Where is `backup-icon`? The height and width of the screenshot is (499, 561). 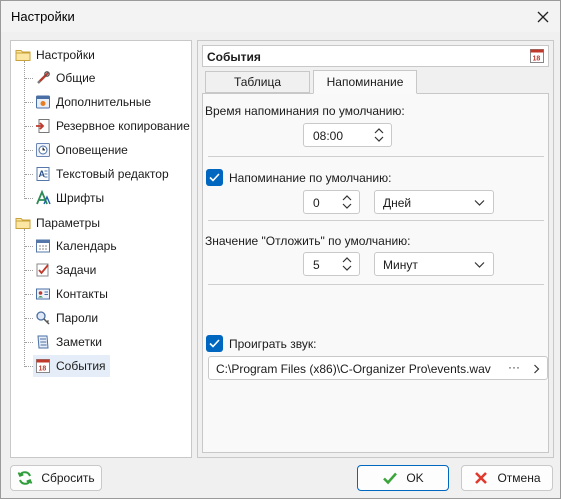 backup-icon is located at coordinates (43, 126).